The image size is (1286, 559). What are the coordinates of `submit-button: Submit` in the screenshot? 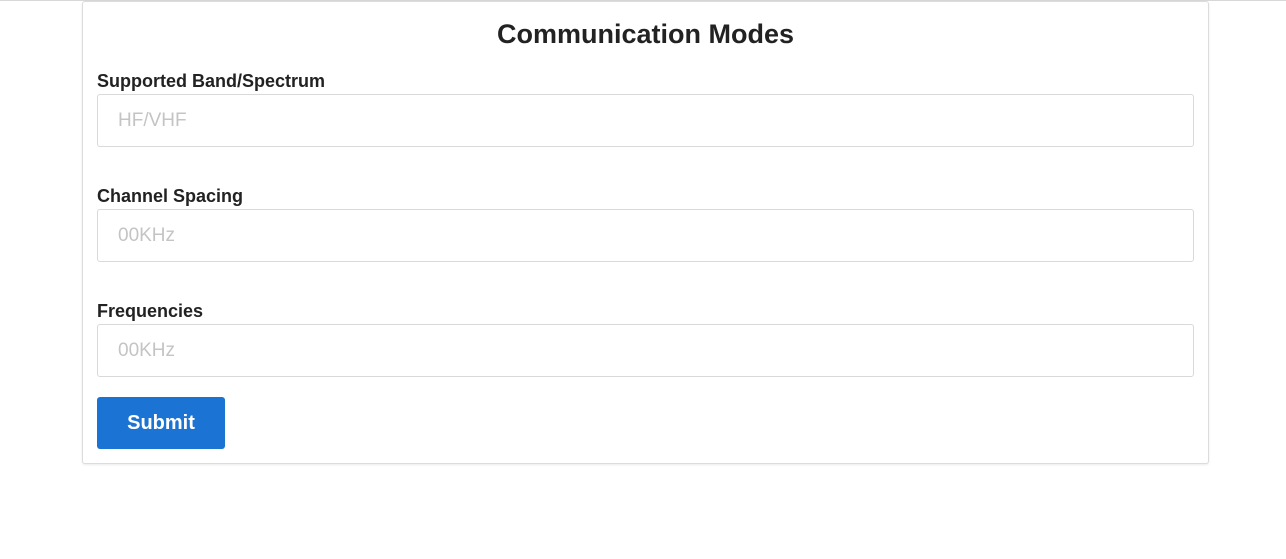 It's located at (161, 423).